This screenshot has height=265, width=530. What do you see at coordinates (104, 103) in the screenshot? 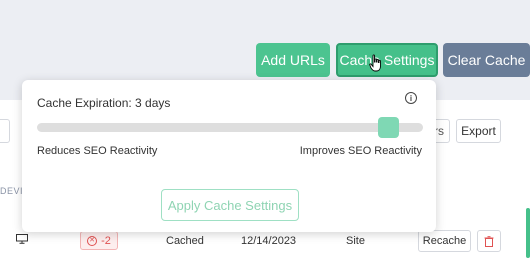
I see `cache-expiration-label: Cache Expiration: 3 days` at bounding box center [104, 103].